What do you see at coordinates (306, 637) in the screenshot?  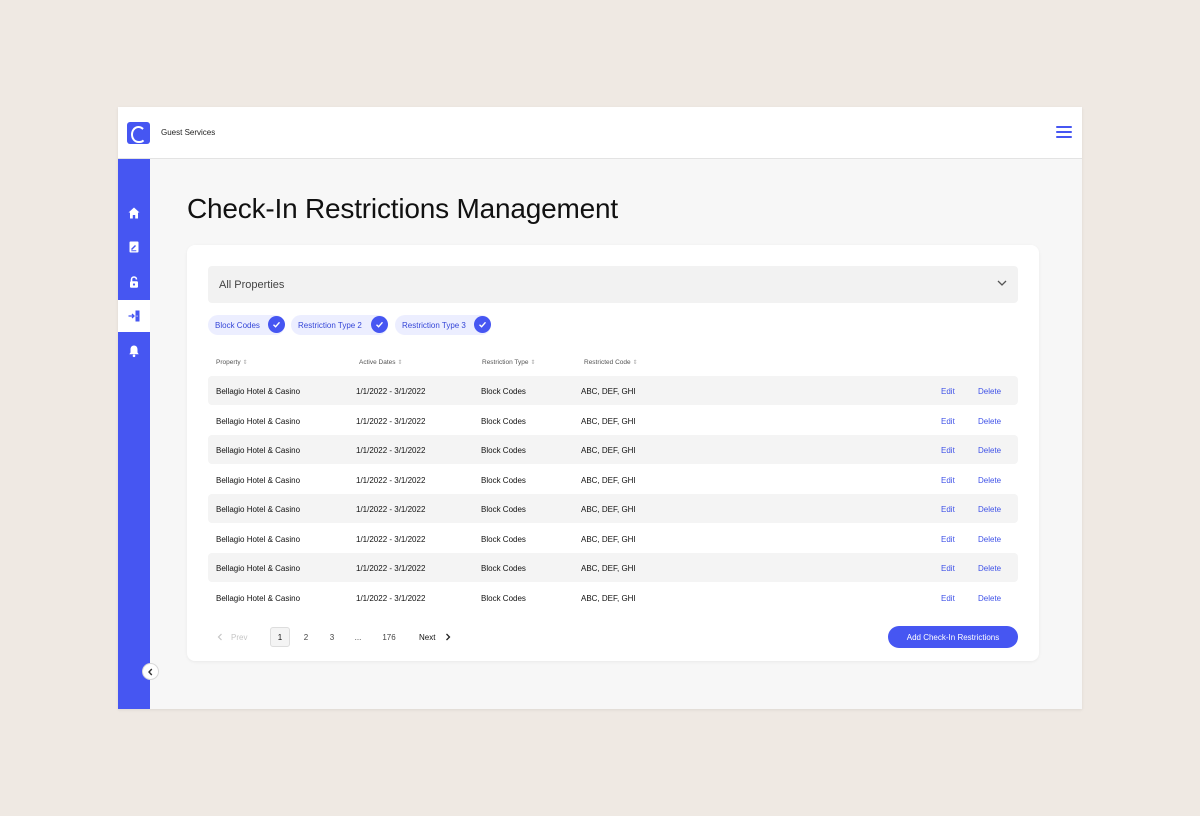 I see `pagination-page-2: 2` at bounding box center [306, 637].